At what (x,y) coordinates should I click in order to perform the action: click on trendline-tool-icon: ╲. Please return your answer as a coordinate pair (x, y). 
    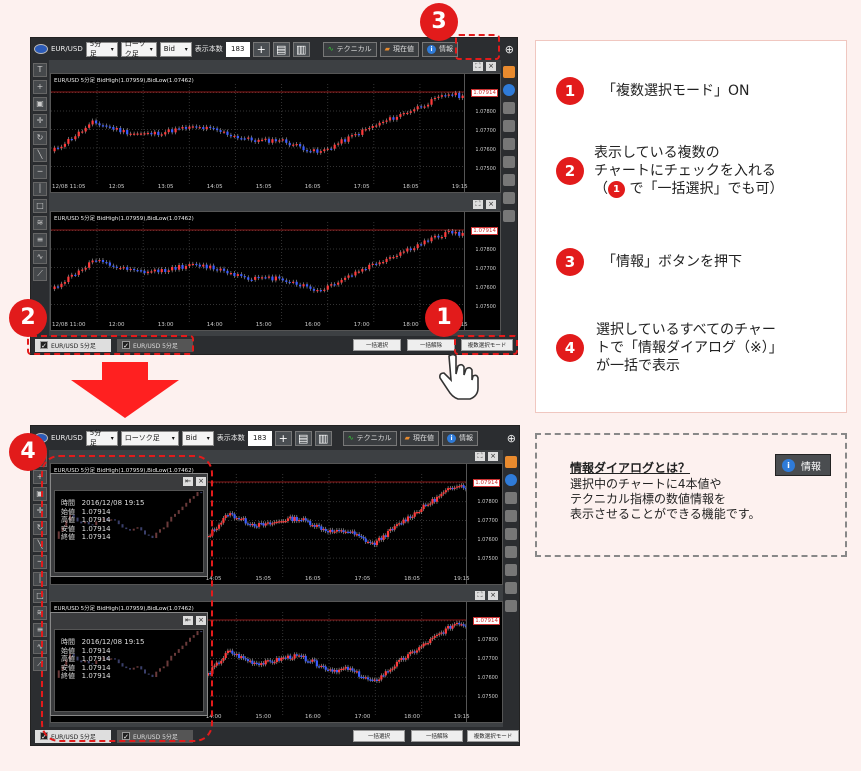
    Looking at the image, I should click on (40, 155).